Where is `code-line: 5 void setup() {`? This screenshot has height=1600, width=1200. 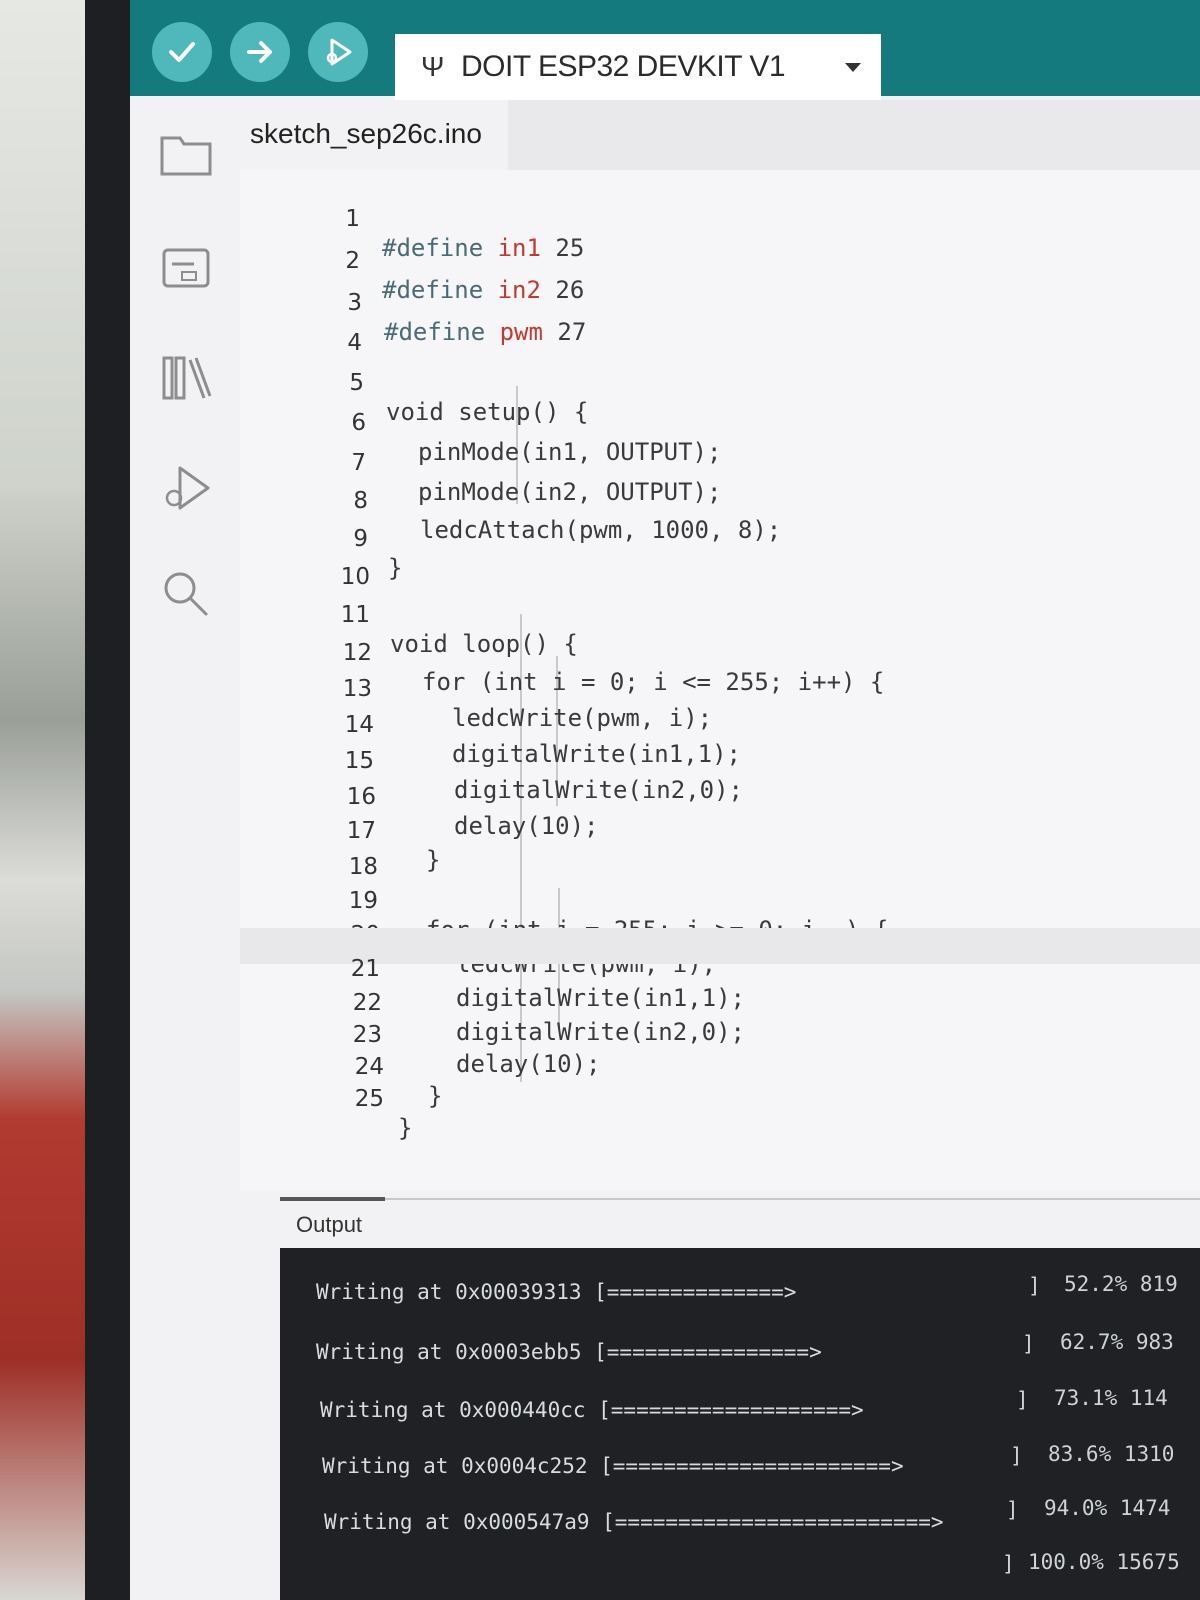 code-line: 5 void setup() { is located at coordinates (720, 384).